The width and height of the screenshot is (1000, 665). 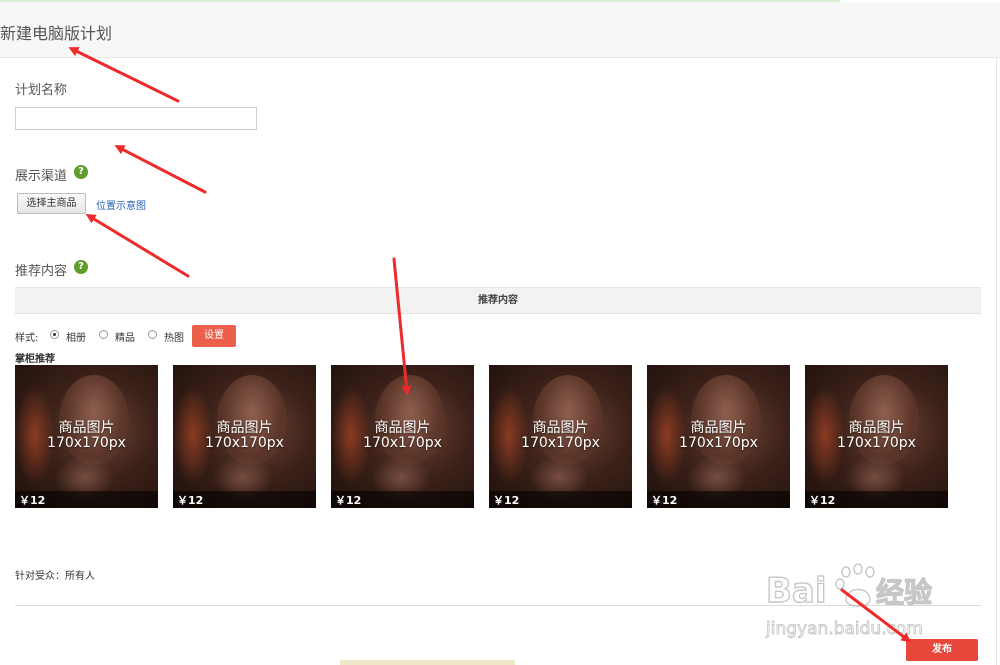 I want to click on arrow-to-select-button, so click(x=137, y=245).